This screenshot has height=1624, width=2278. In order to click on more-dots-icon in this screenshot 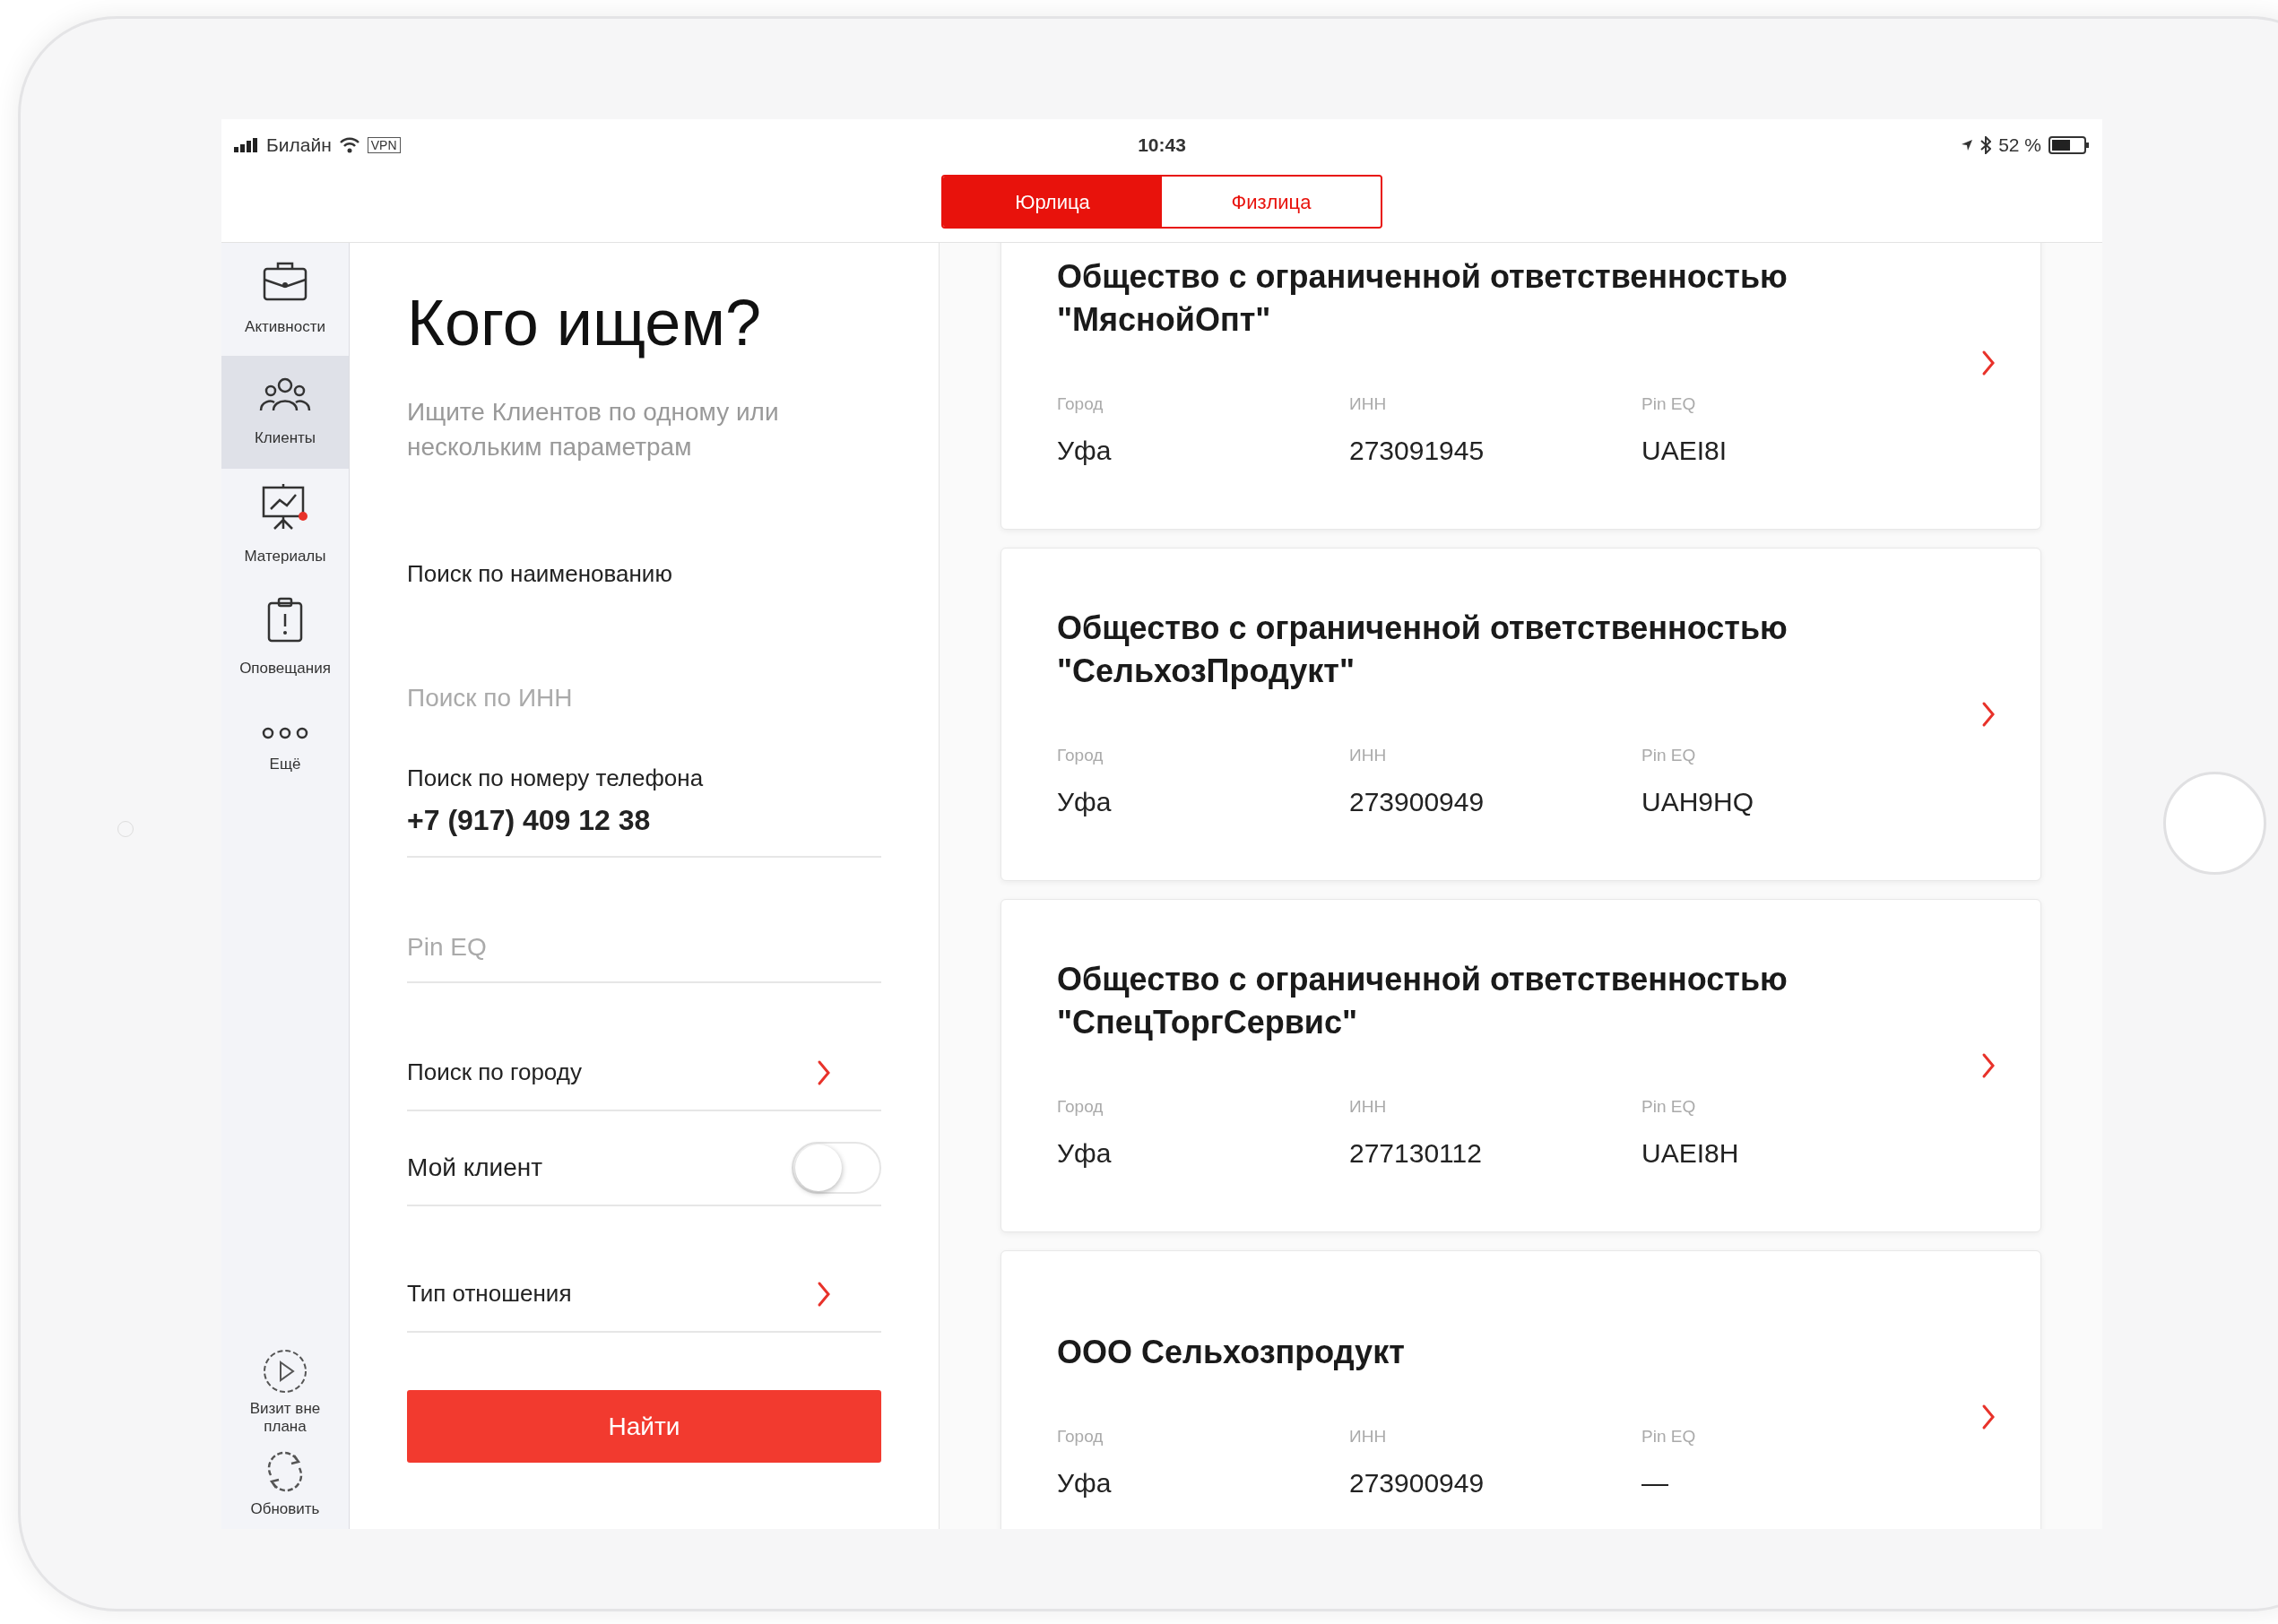, I will do `click(285, 734)`.